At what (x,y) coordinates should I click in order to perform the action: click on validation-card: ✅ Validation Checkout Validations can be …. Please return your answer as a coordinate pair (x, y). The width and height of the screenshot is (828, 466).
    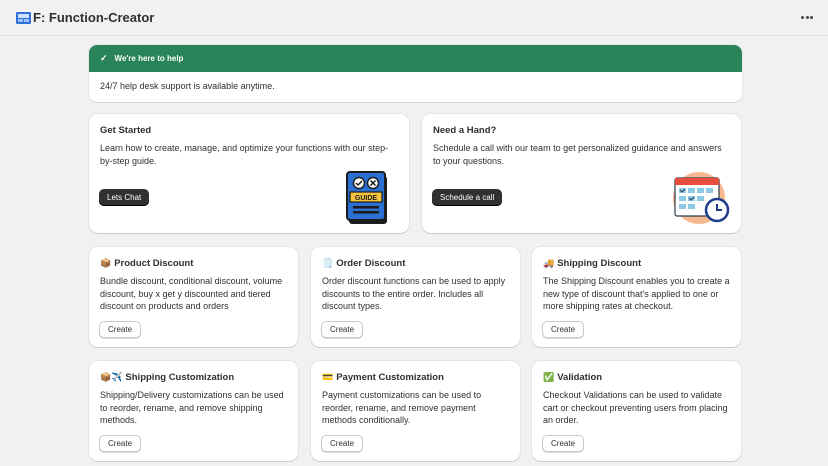
    Looking at the image, I should click on (636, 411).